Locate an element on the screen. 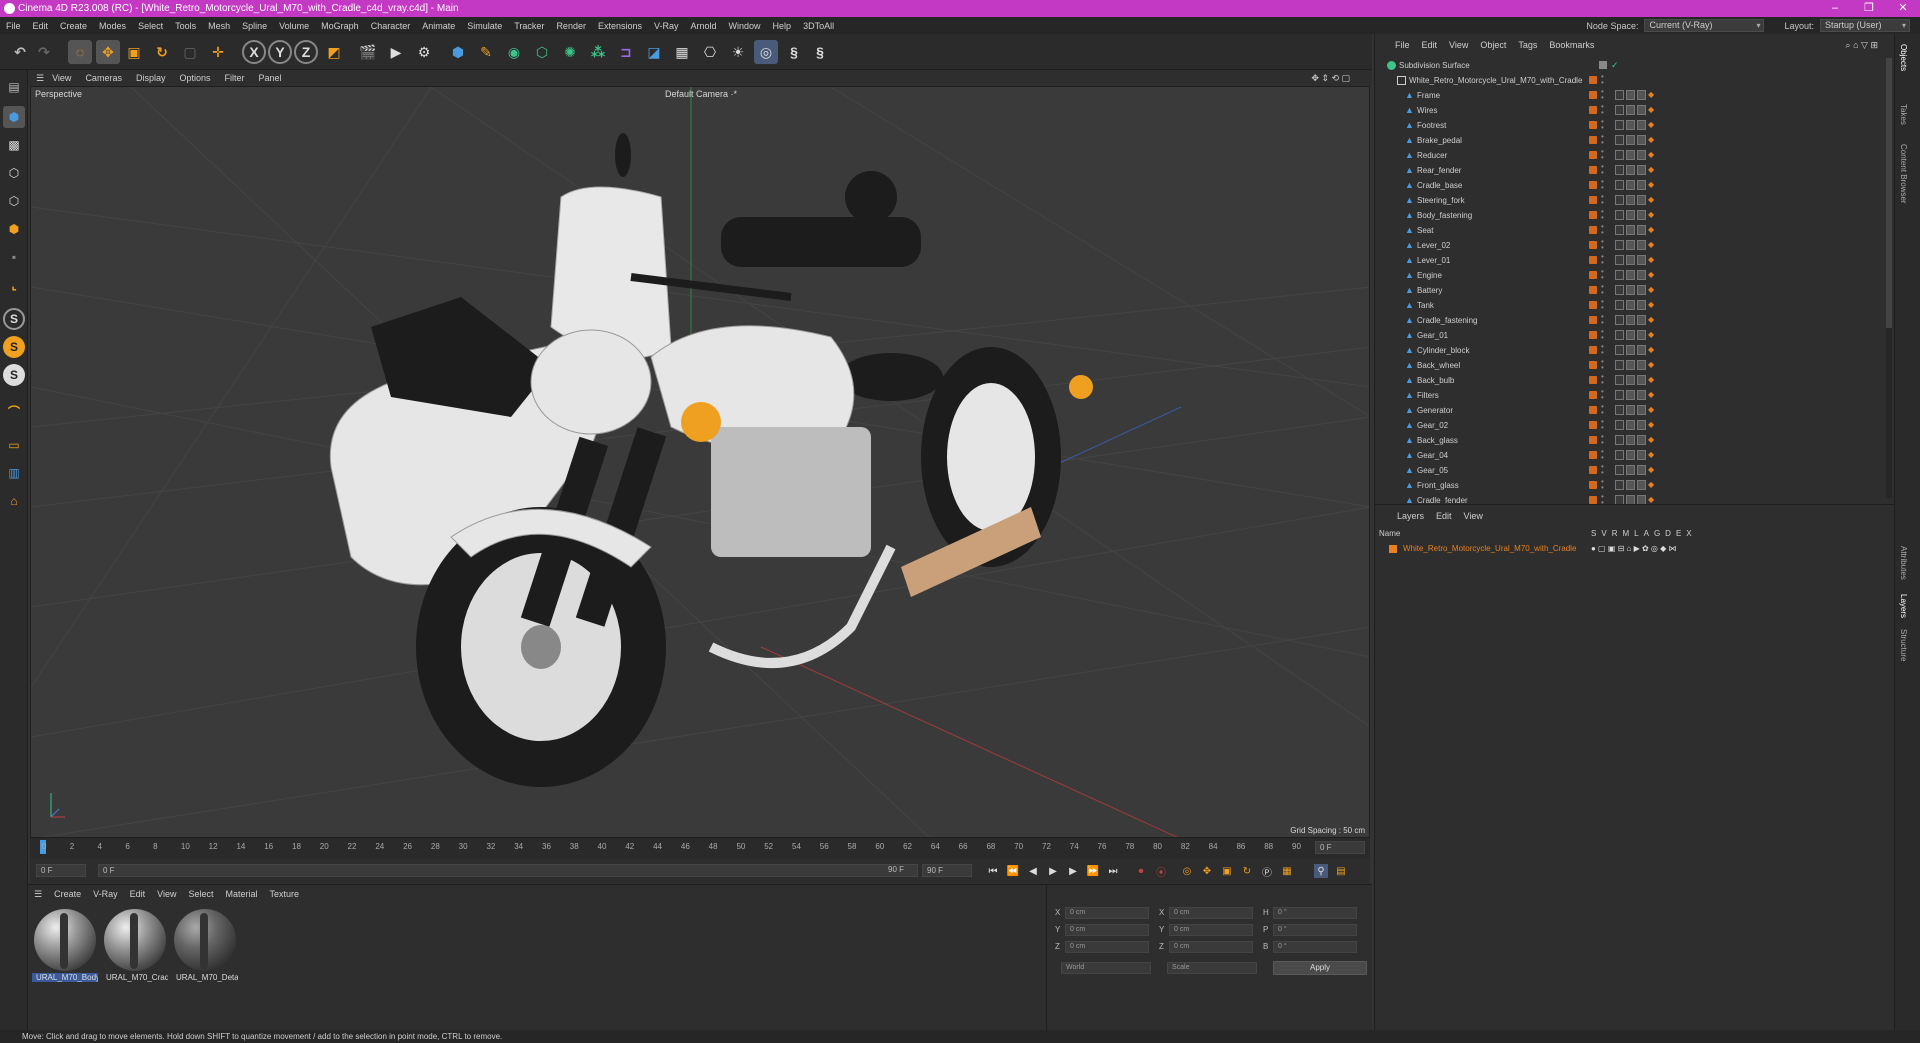 This screenshot has height=1043, width=1920. solo-s-button-2: S is located at coordinates (14, 347).